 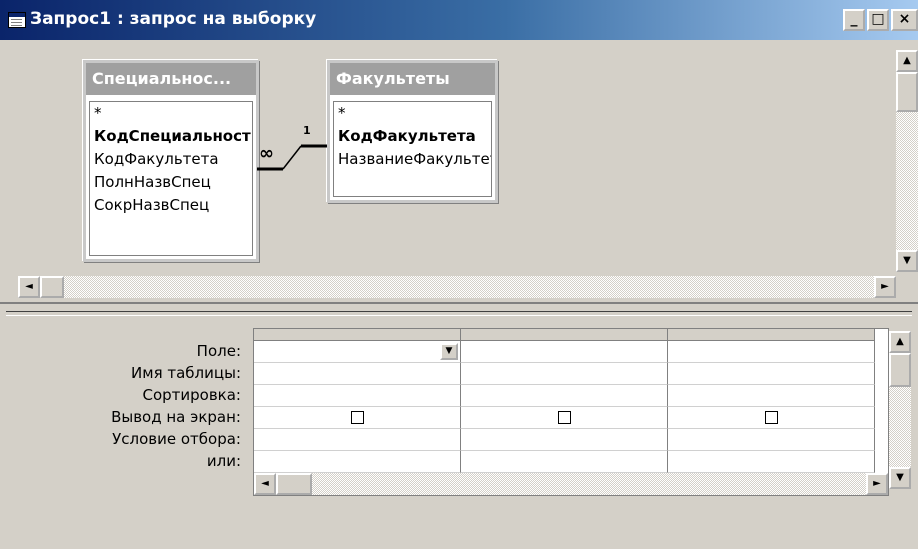 I want to click on row-label-criteria: Условие отбора:, so click(x=176, y=439).